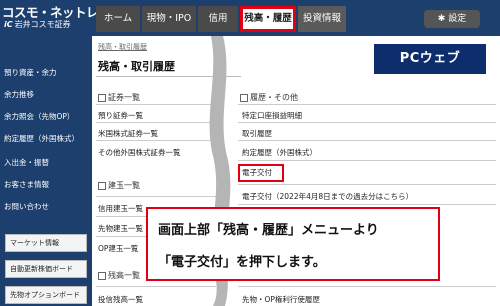 The height and width of the screenshot is (306, 500). I want to click on tab-margin: 信用, so click(218, 19).